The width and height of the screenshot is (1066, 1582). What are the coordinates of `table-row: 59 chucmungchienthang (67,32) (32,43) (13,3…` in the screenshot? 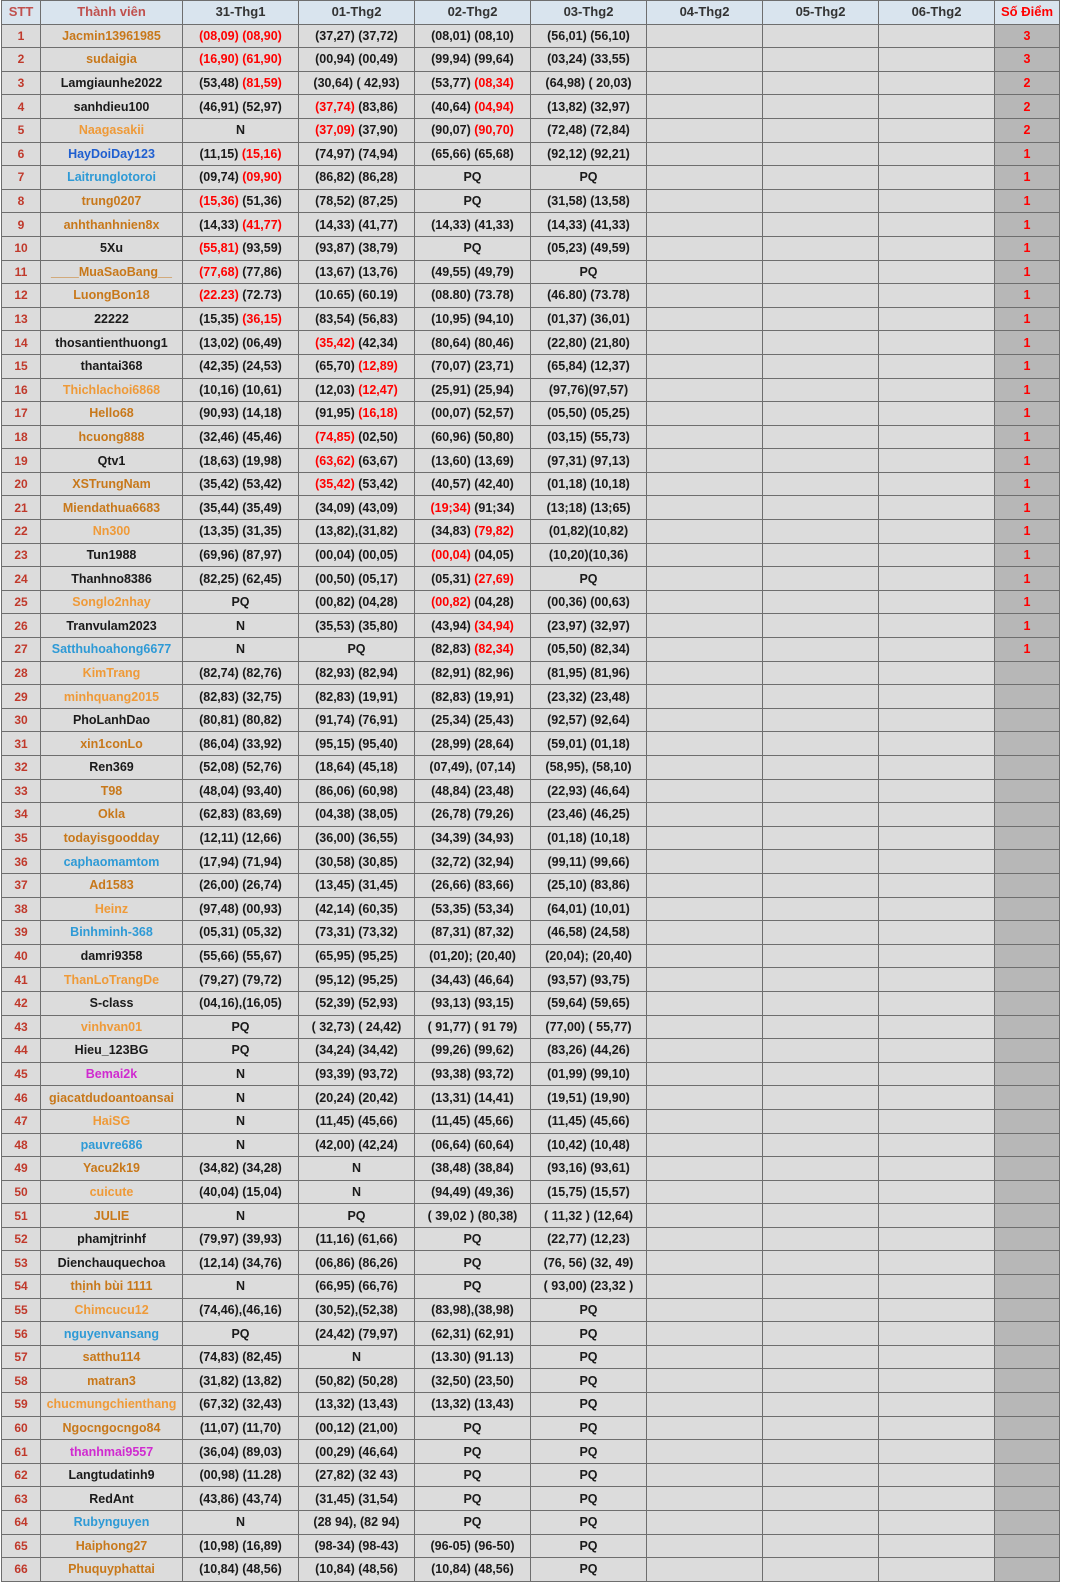 It's located at (530, 1404).